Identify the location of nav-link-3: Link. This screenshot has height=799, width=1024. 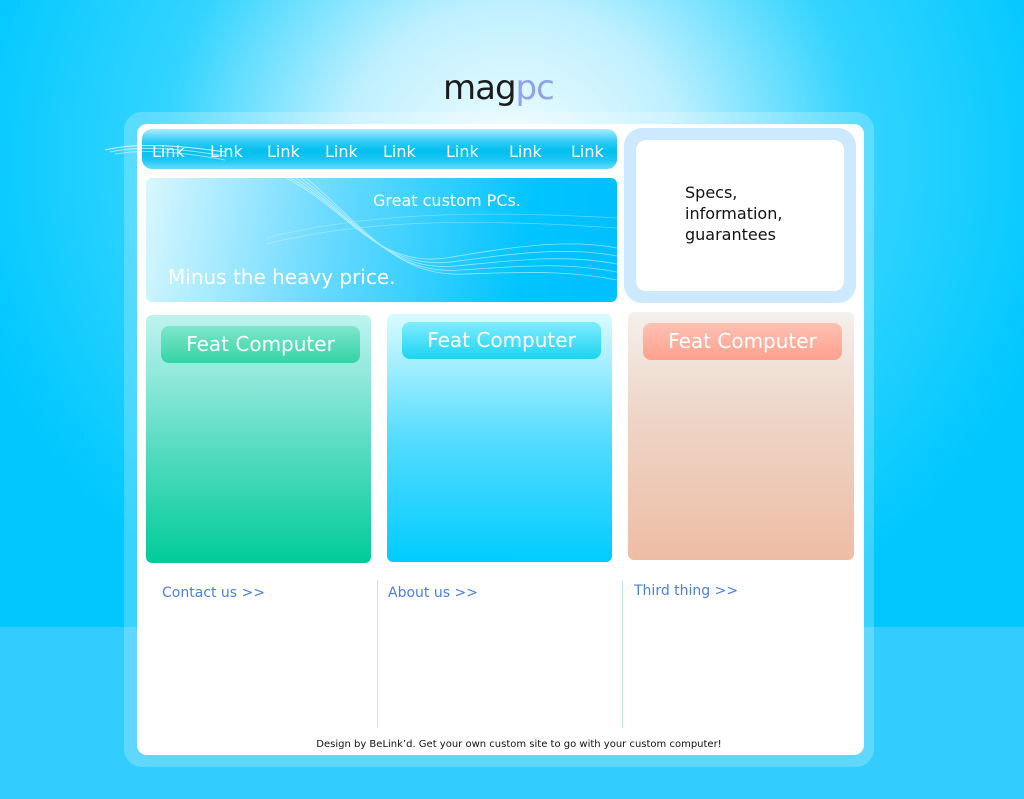
(283, 151).